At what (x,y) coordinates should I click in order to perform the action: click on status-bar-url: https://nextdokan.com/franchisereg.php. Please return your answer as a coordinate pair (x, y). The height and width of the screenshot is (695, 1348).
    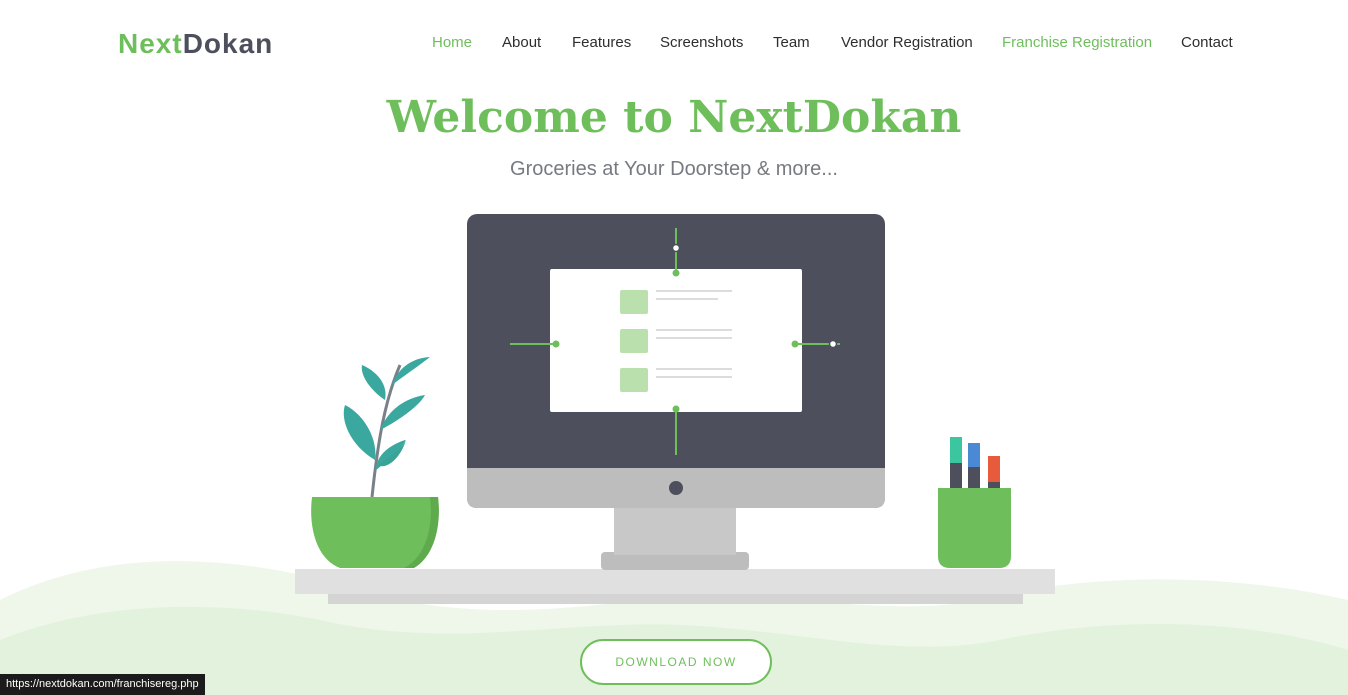
    Looking at the image, I should click on (102, 684).